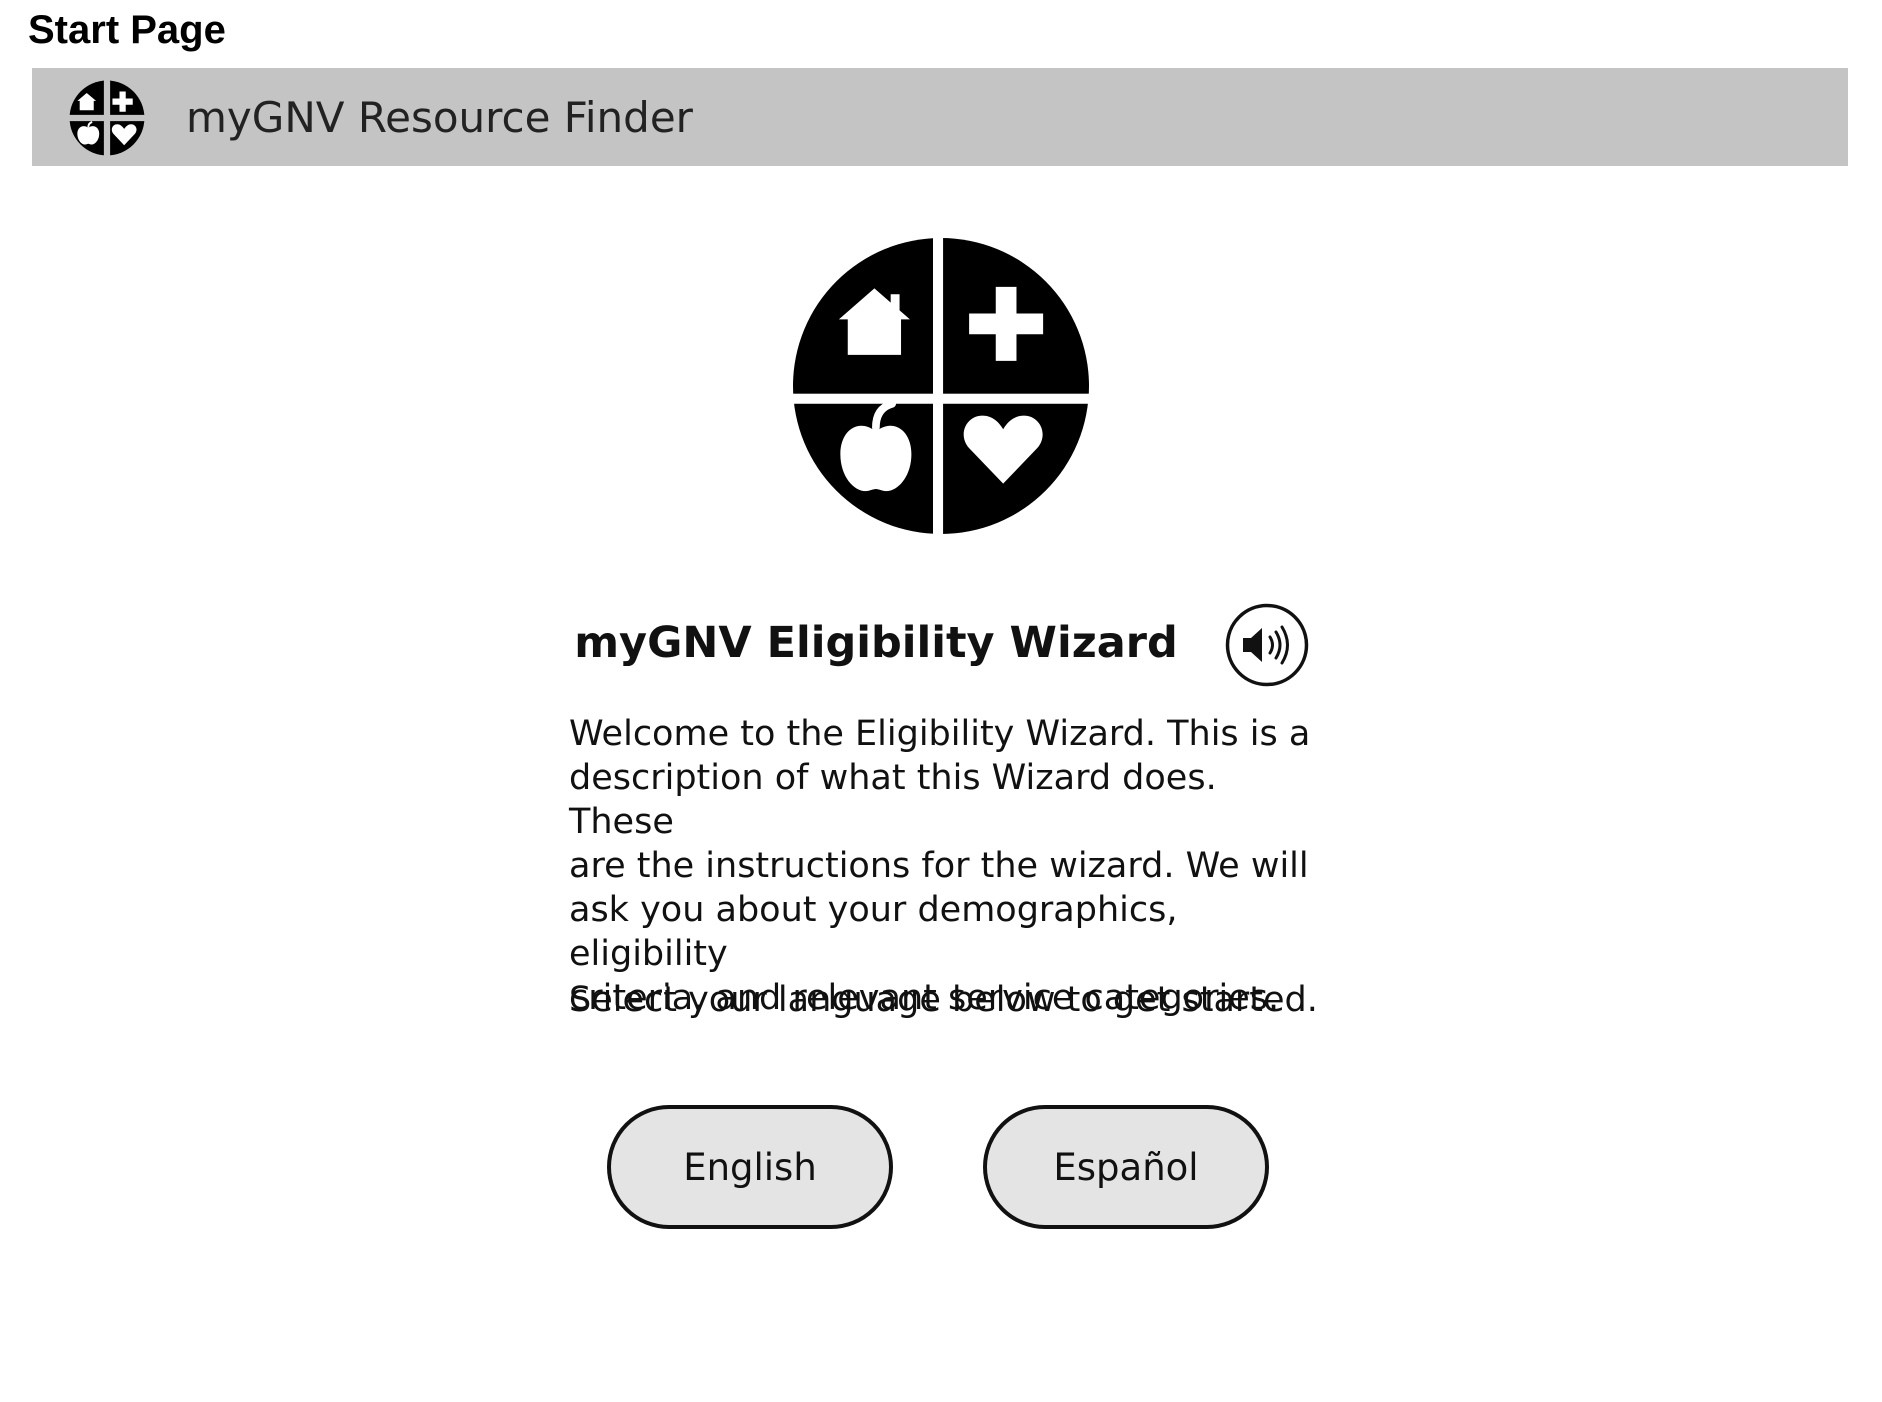 This screenshot has height=1402, width=1882. I want to click on speaker-icon, so click(1267, 645).